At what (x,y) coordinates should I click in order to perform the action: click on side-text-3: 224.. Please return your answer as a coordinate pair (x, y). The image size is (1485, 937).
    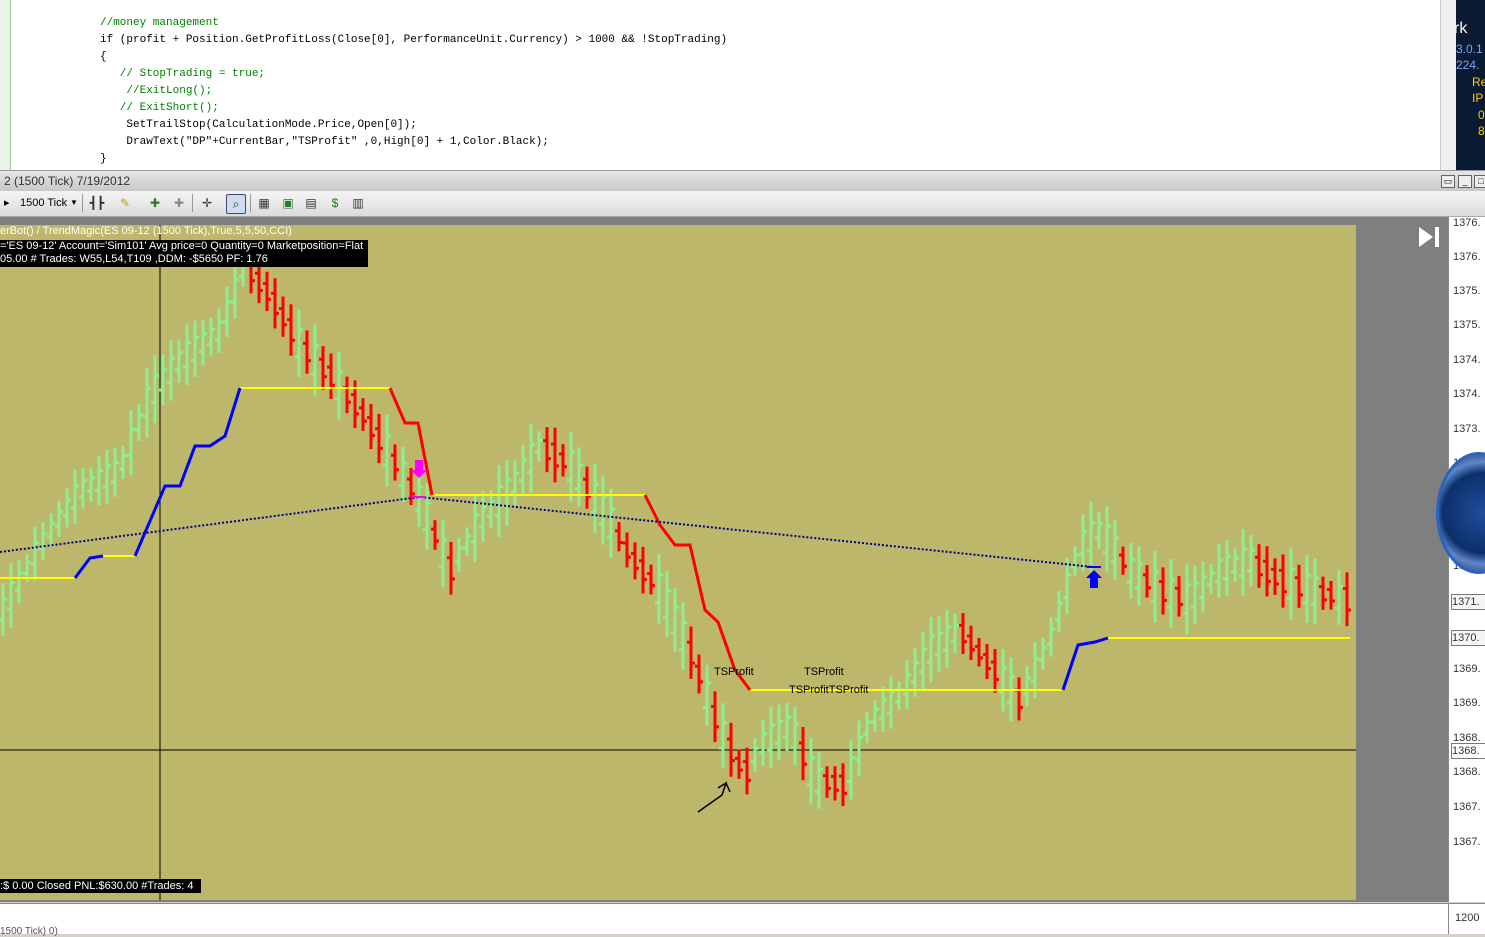
    Looking at the image, I should click on (1468, 65).